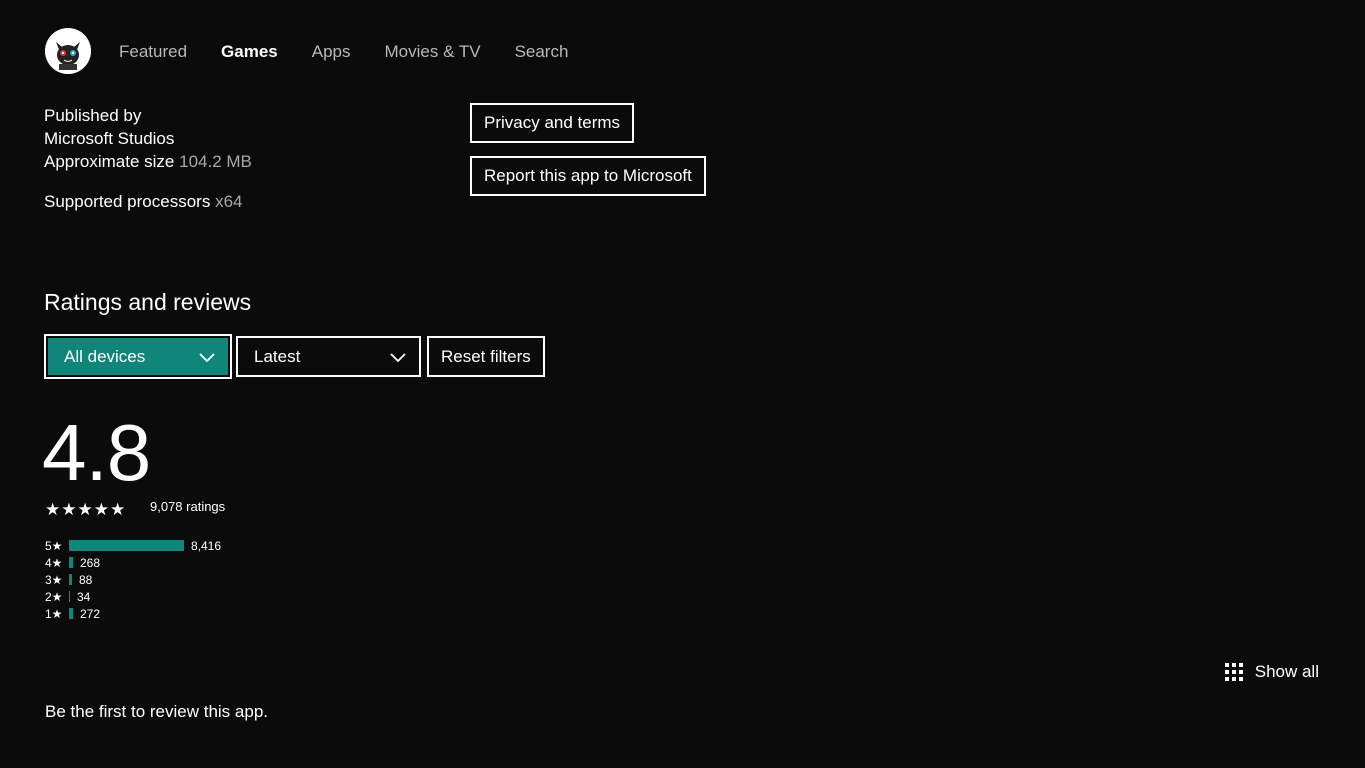  Describe the element at coordinates (552, 123) in the screenshot. I see `privacy-terms-button: Privacy and terms` at that location.